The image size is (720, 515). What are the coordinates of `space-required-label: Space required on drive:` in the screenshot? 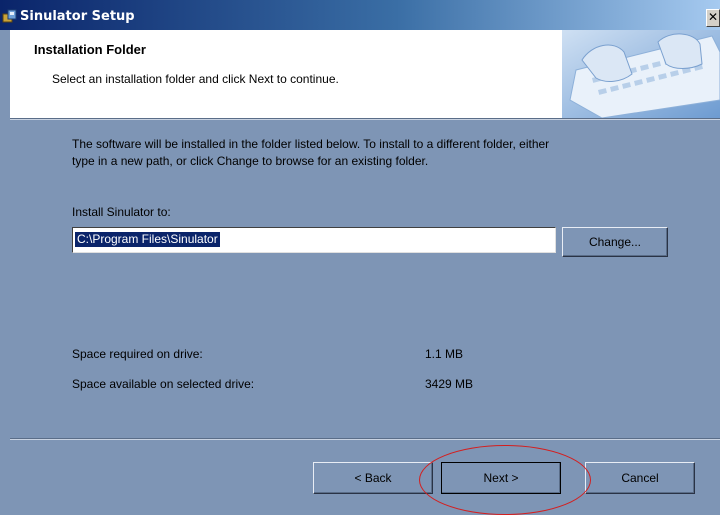 It's located at (137, 354).